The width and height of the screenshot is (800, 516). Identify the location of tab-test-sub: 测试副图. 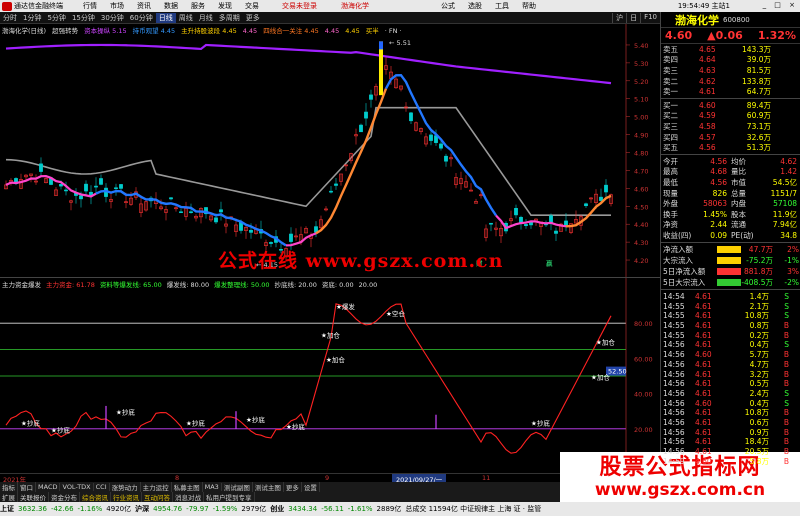
(237, 487).